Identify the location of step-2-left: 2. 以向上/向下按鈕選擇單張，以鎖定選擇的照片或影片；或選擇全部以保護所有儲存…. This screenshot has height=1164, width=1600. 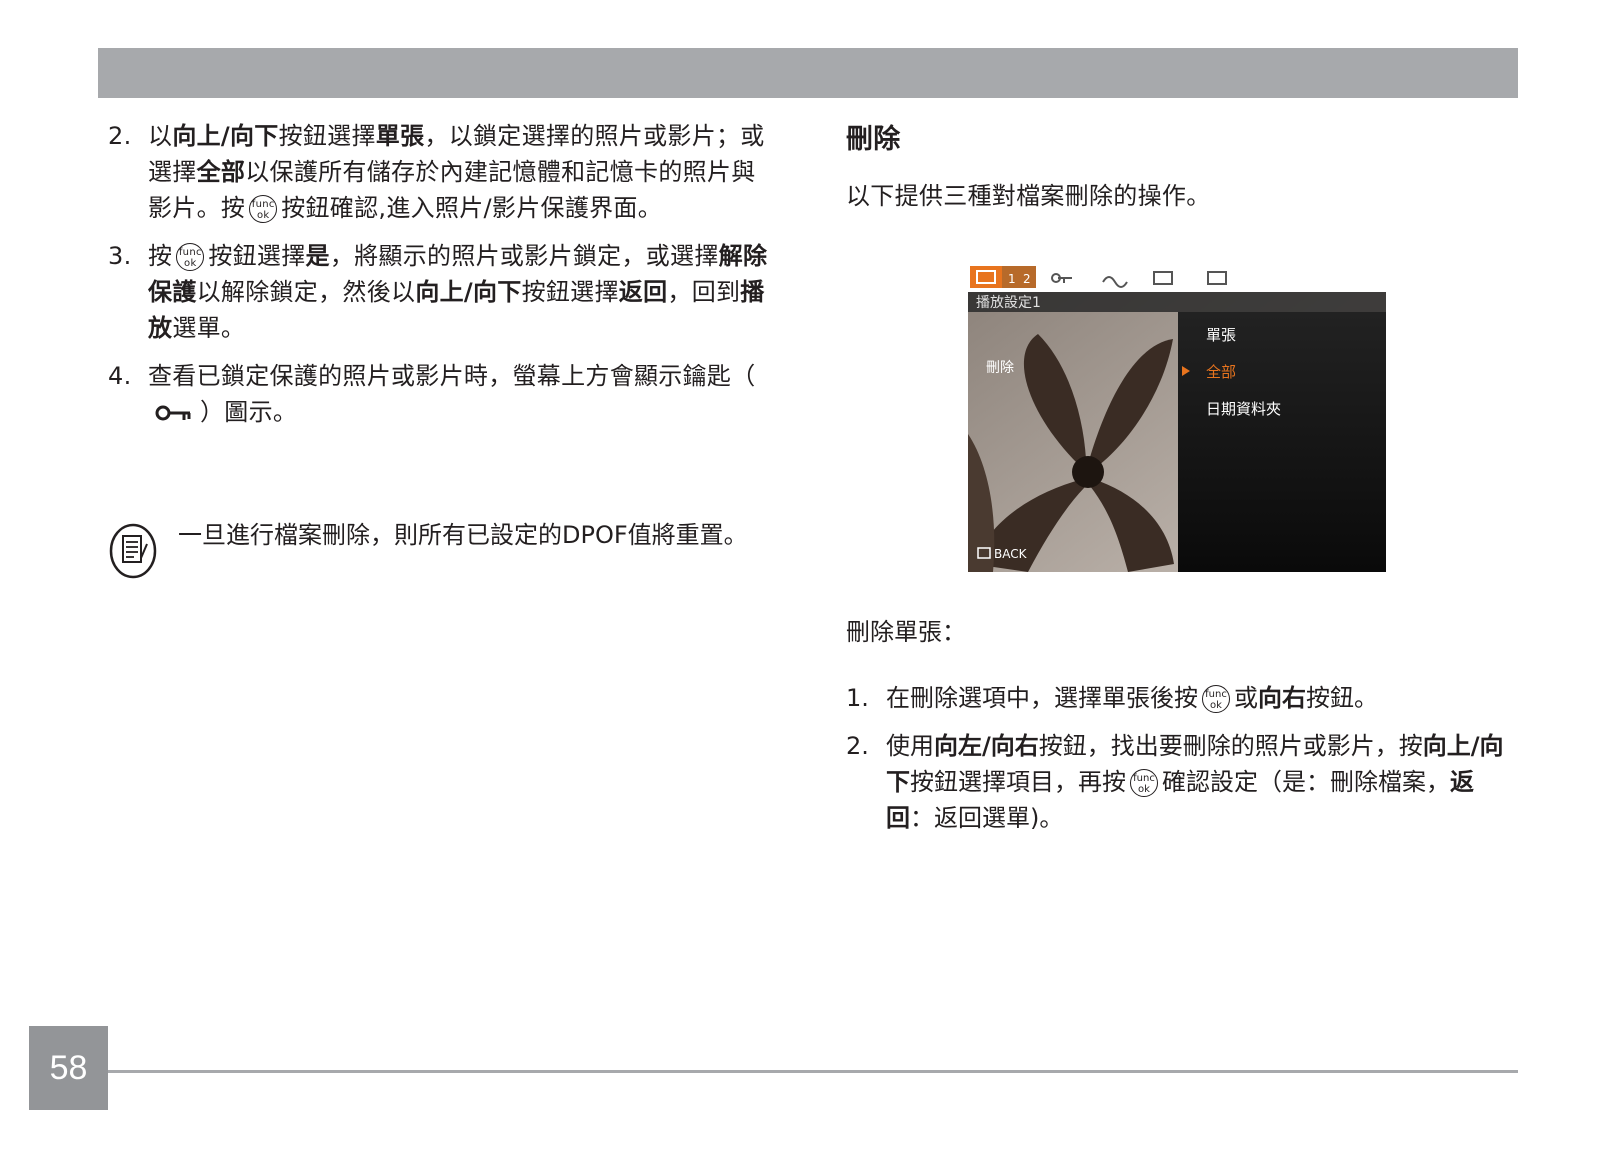
(438, 172).